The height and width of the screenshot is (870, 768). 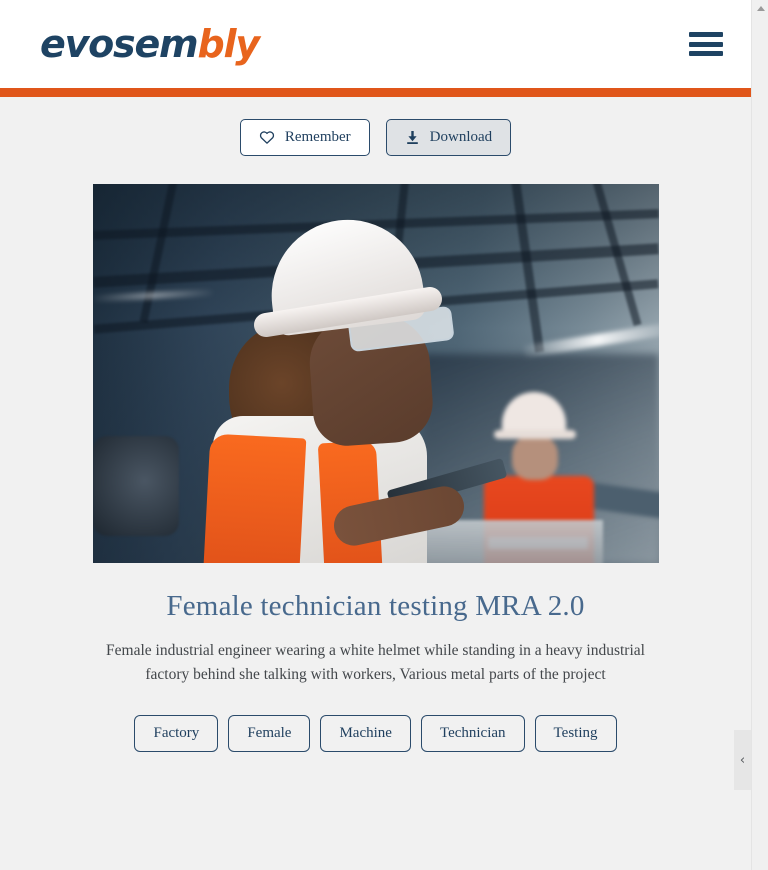 I want to click on site-header: evosembly, so click(x=375, y=44).